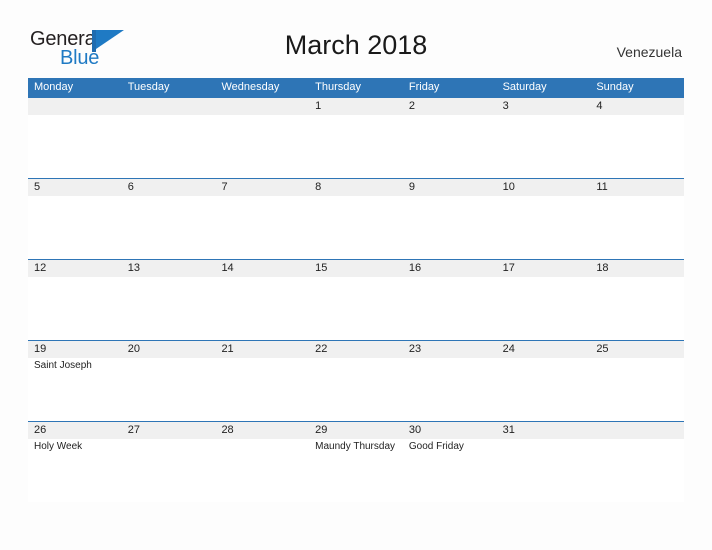 The image size is (712, 550). Describe the element at coordinates (227, 349) in the screenshot. I see `day-number: 21` at that location.